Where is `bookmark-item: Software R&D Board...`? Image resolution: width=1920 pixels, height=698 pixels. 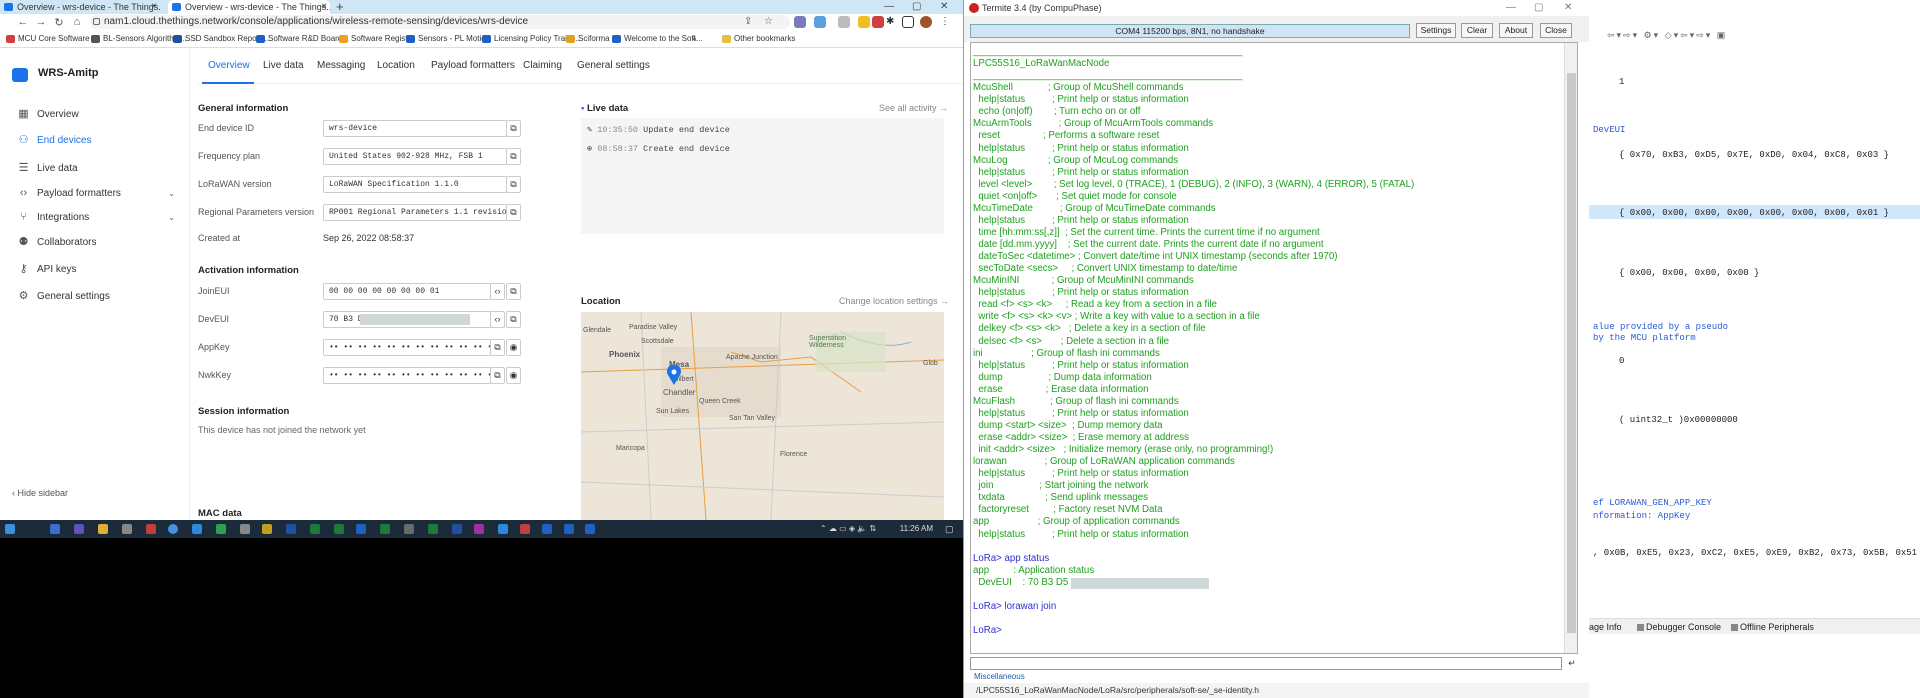
bookmark-item: Software R&D Board... is located at coordinates (302, 39).